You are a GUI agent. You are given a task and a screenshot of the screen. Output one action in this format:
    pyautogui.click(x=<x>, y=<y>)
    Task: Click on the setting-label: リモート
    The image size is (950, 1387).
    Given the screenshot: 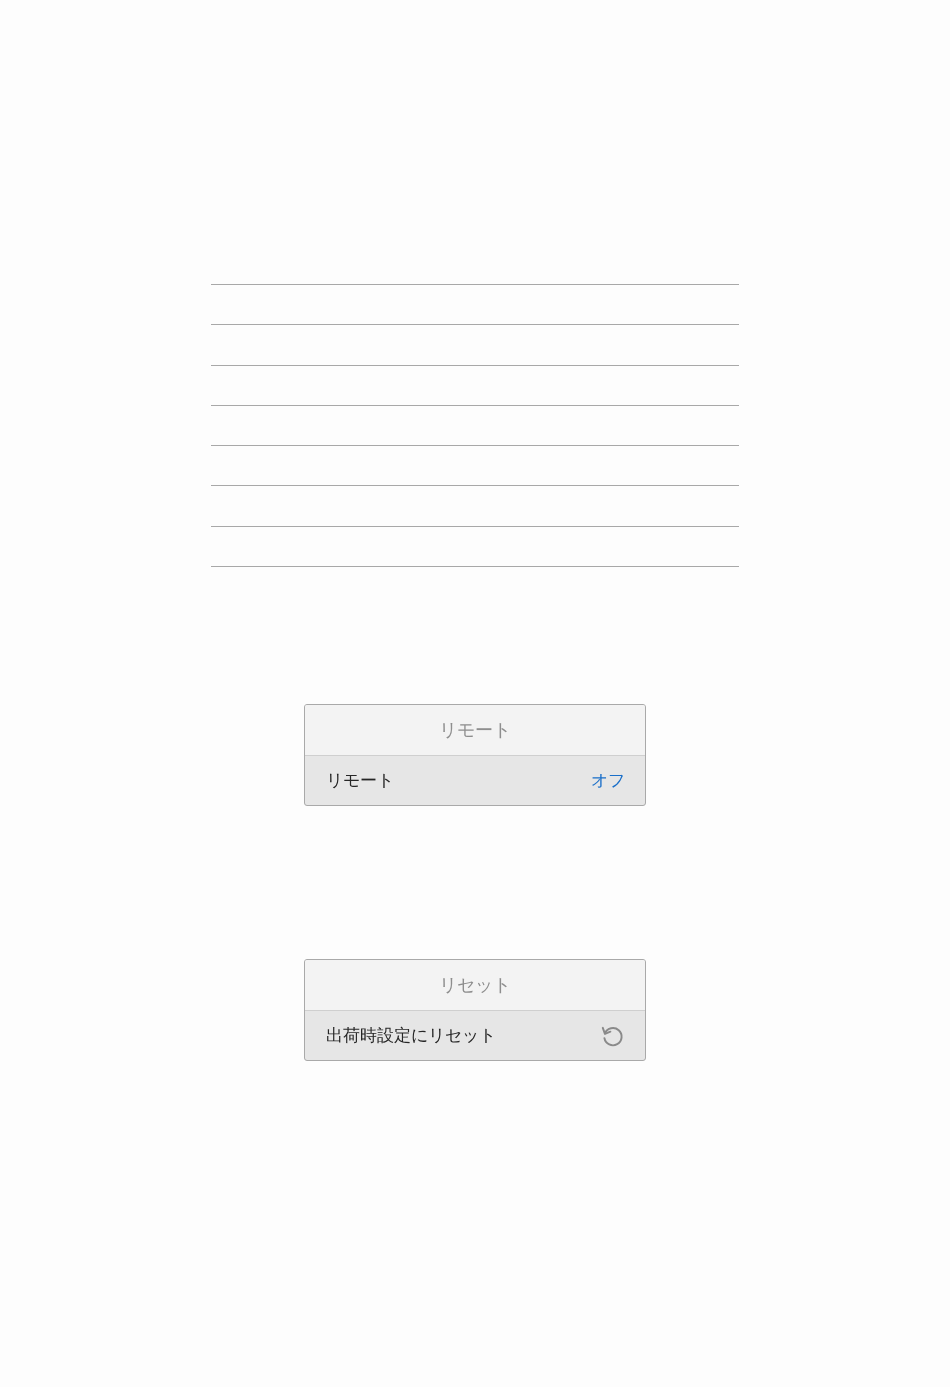 What is the action you would take?
    pyautogui.click(x=360, y=781)
    